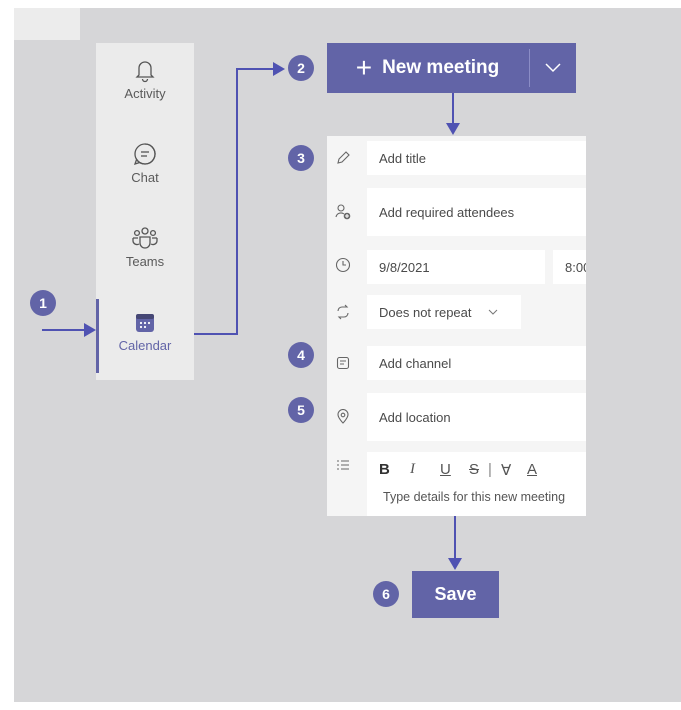 The height and width of the screenshot is (710, 681). I want to click on rail-item-chat: Chat, so click(145, 173).